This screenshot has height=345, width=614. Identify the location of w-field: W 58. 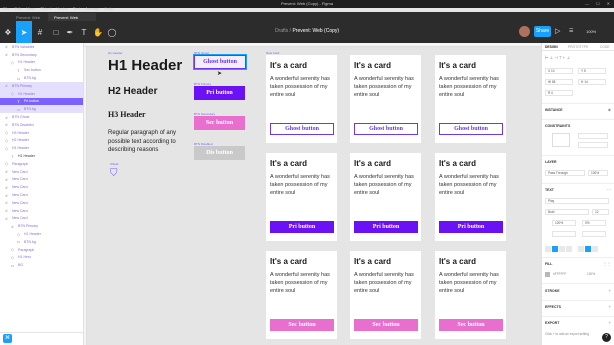
(559, 82).